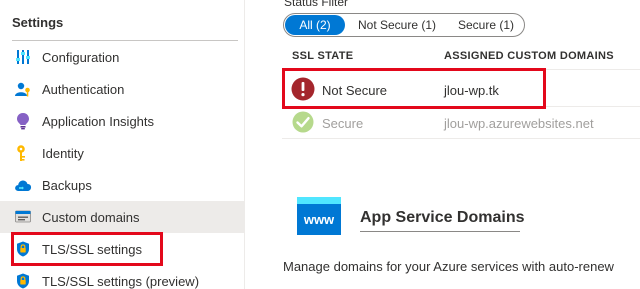 This screenshot has height=289, width=640. Describe the element at coordinates (67, 185) in the screenshot. I see `sidebar-item-label: Backups` at that location.